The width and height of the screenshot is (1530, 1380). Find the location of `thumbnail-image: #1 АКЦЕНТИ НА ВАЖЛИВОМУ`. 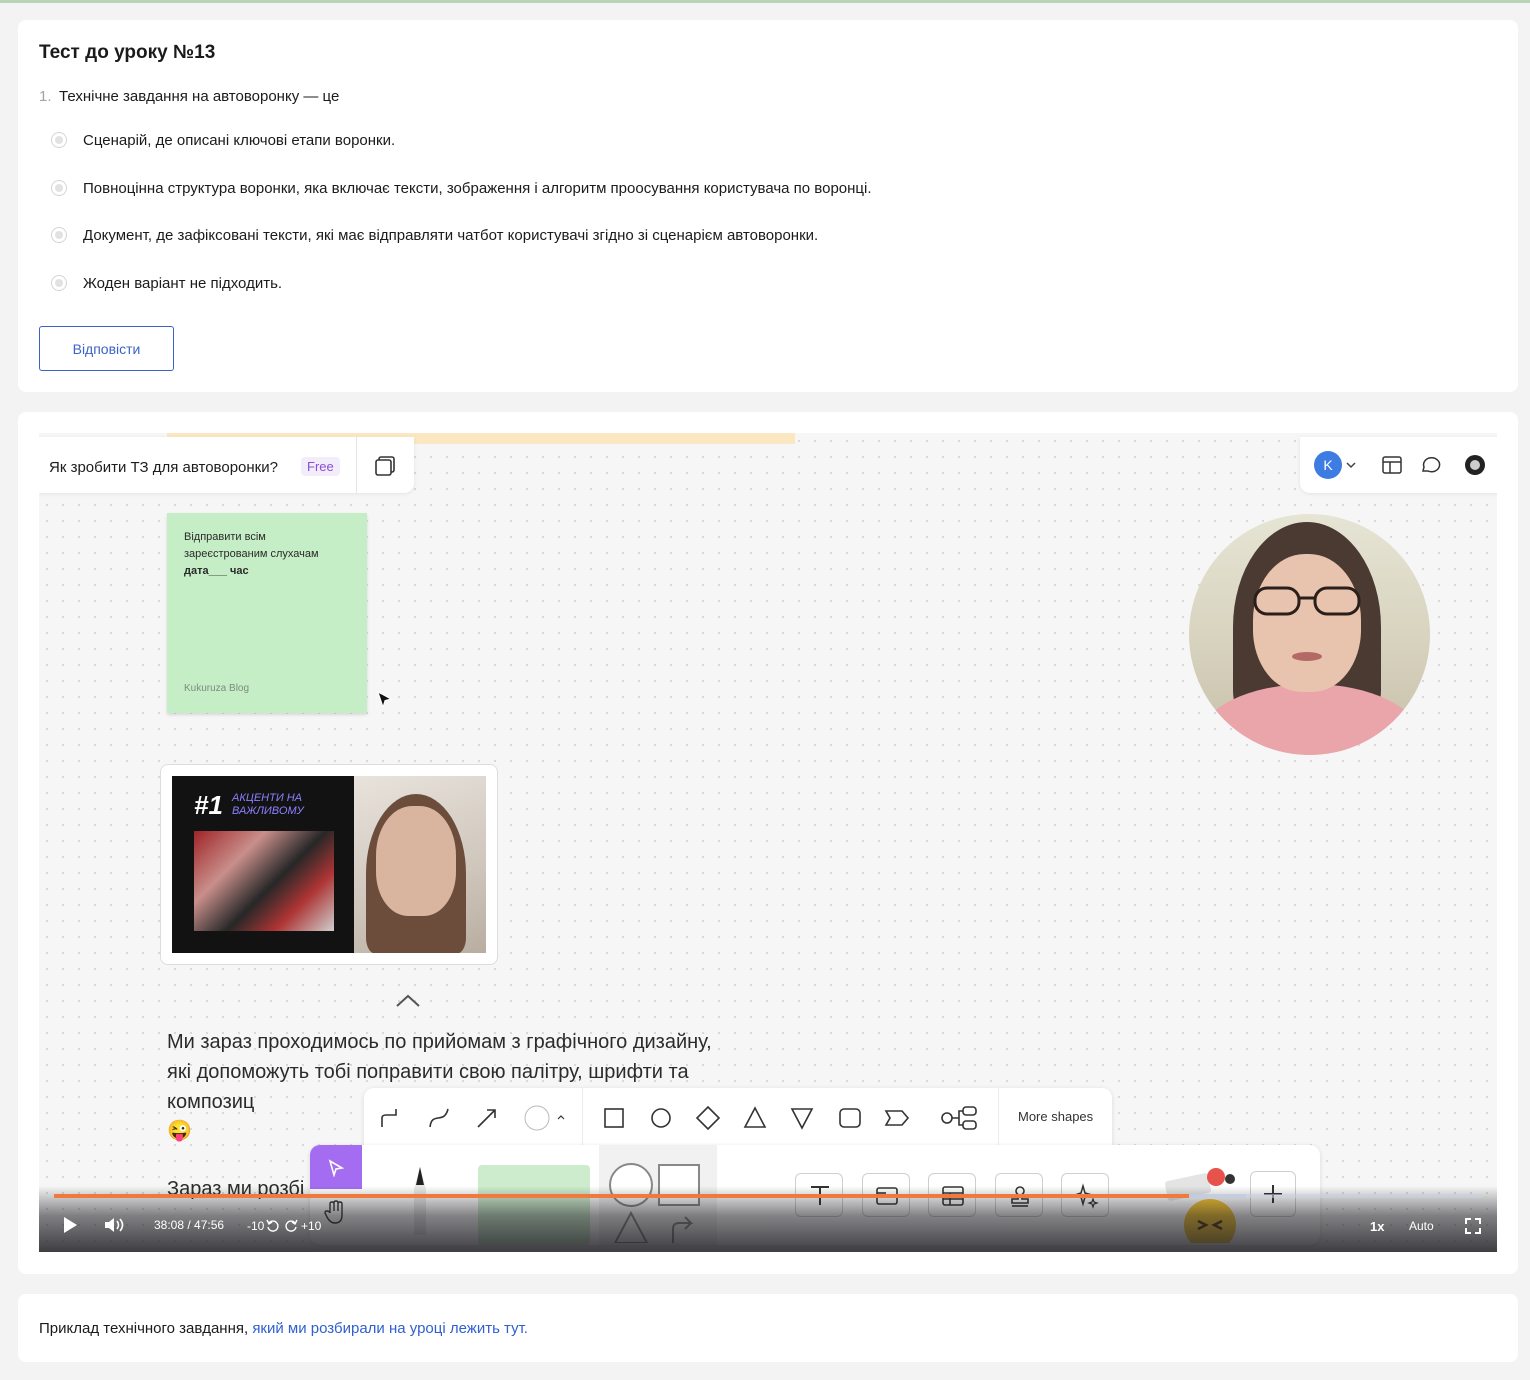

thumbnail-image: #1 АКЦЕНТИ НА ВАЖЛИВОМУ is located at coordinates (329, 864).